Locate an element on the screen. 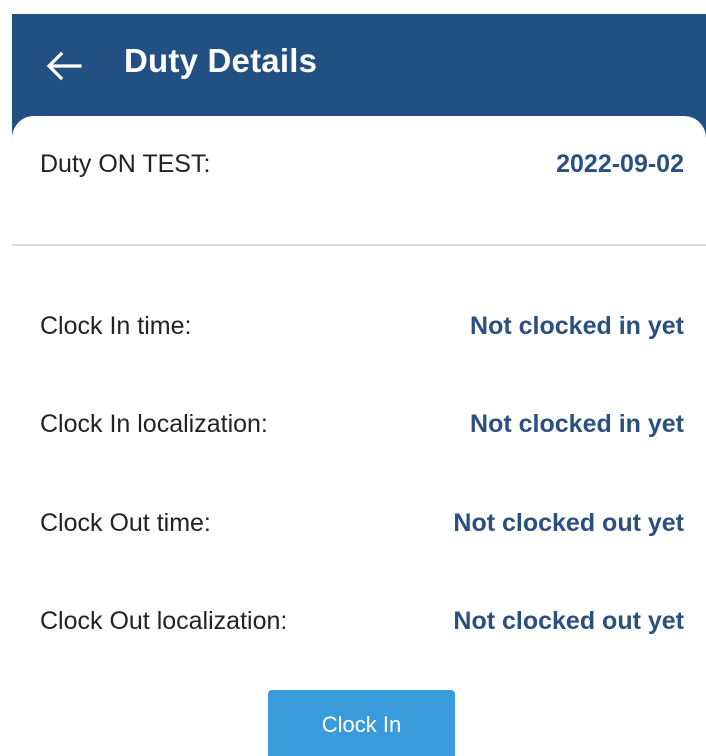  clock-in-localization-label: Clock In localization: is located at coordinates (154, 423).